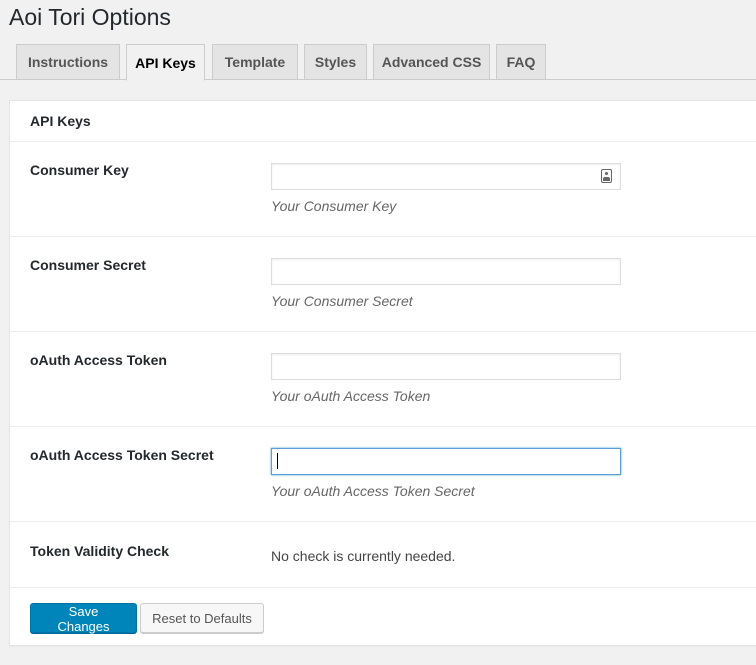 Image resolution: width=756 pixels, height=665 pixels. I want to click on access-token-input, so click(446, 366).